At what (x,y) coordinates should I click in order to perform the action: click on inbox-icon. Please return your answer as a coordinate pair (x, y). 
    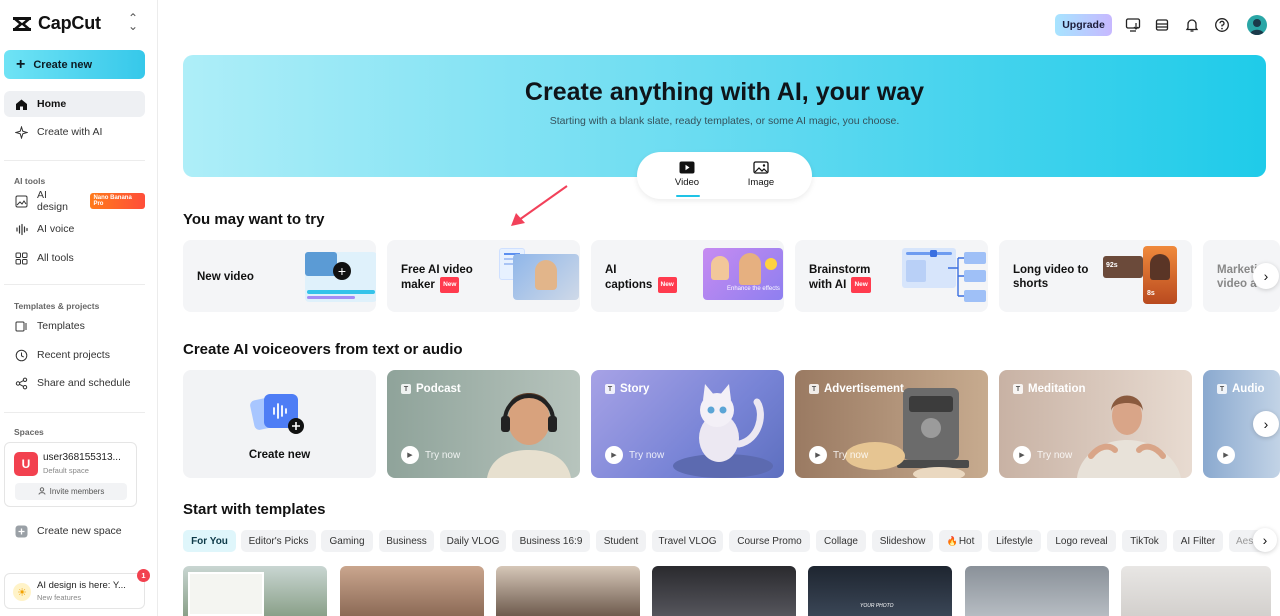
    Looking at the image, I should click on (1161, 24).